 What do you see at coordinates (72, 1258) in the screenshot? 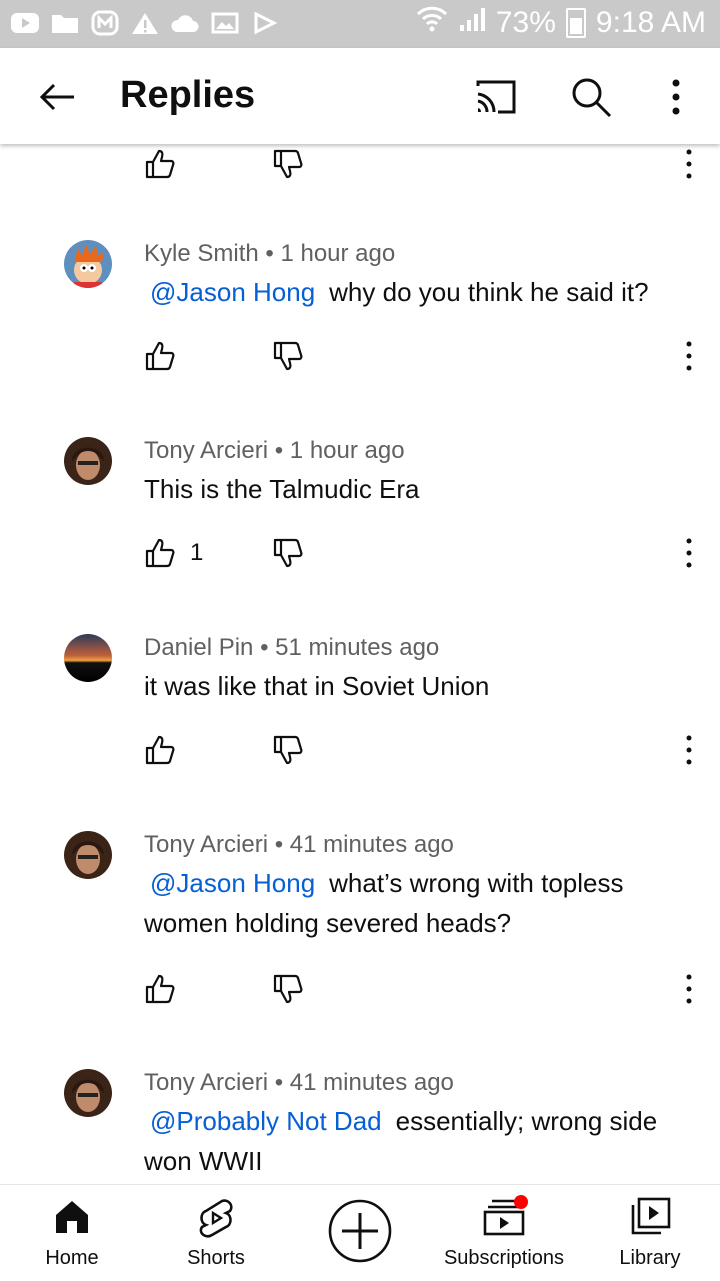
I see `nav-home-label: Home` at bounding box center [72, 1258].